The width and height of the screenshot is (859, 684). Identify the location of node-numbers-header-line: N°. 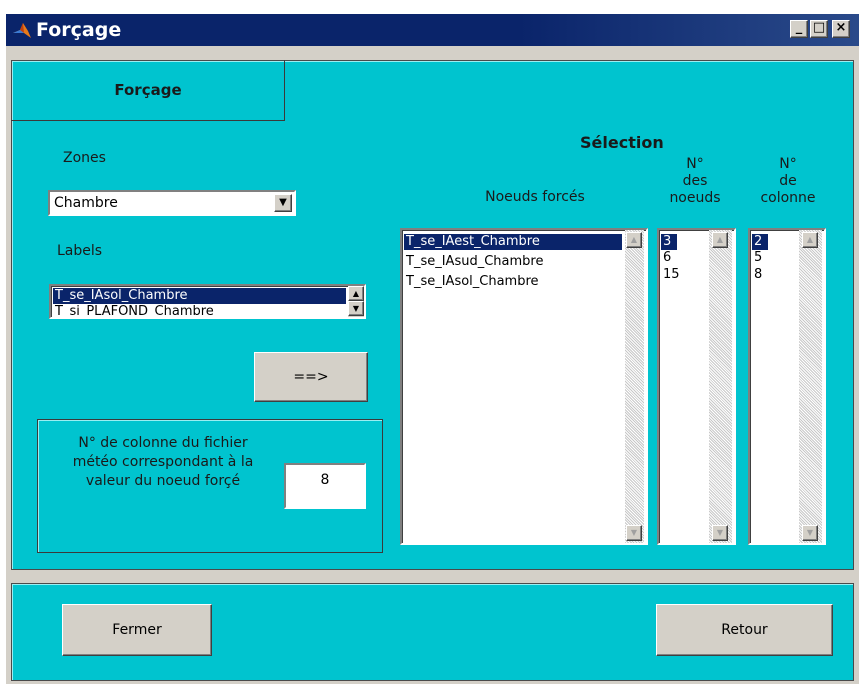
(695, 164).